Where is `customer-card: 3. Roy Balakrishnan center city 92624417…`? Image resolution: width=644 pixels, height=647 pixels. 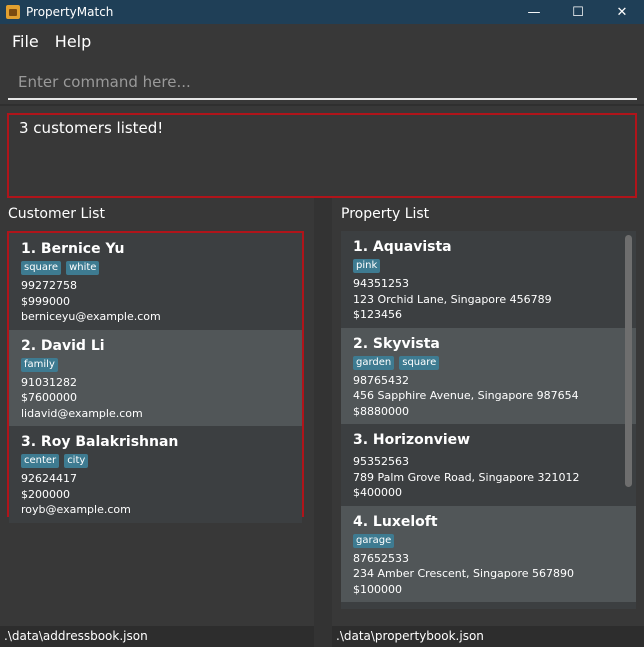
customer-card: 3. Roy Balakrishnan center city 92624417… is located at coordinates (155, 474).